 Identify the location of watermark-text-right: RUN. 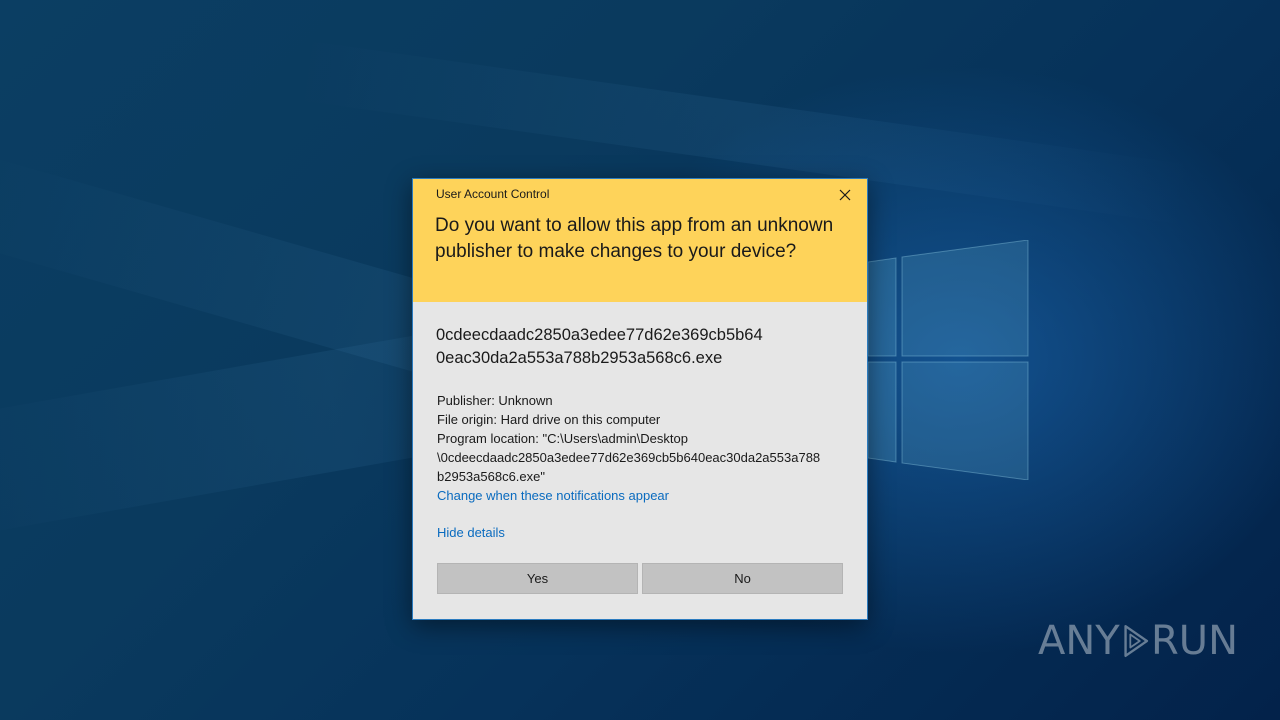
(1194, 641).